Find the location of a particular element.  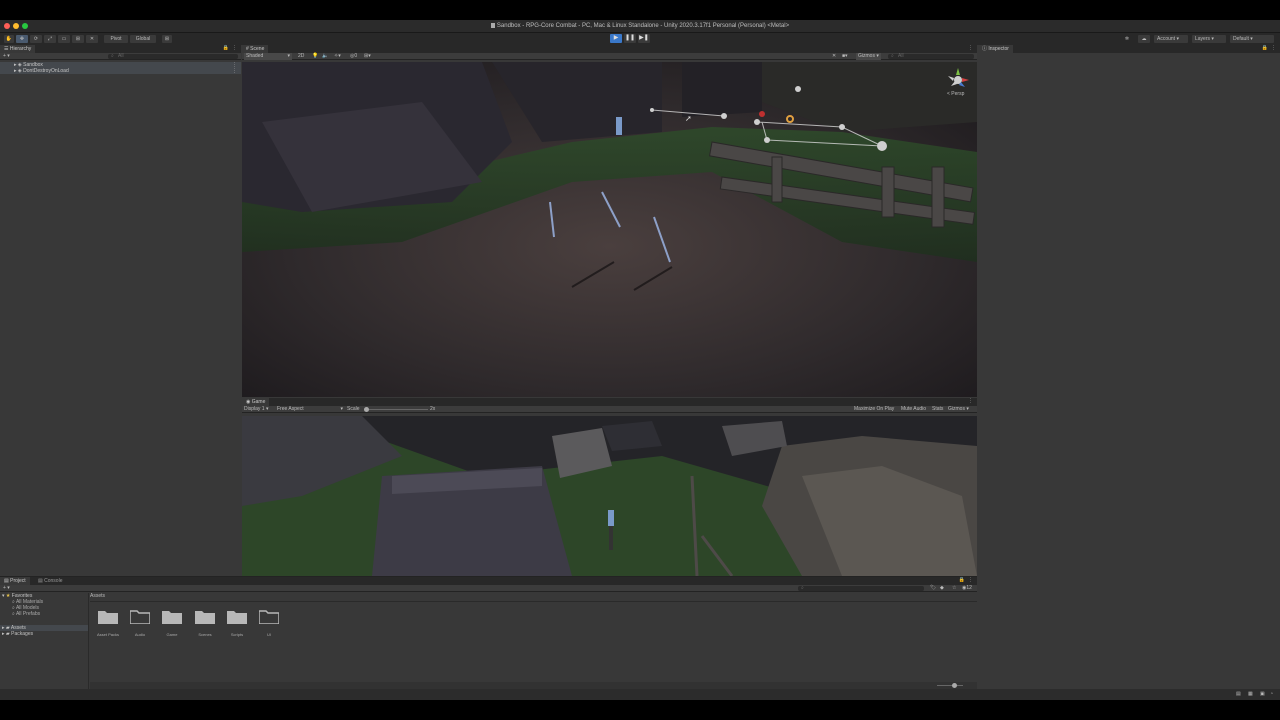

collab-icon: ✲ is located at coordinates (1127, 39).